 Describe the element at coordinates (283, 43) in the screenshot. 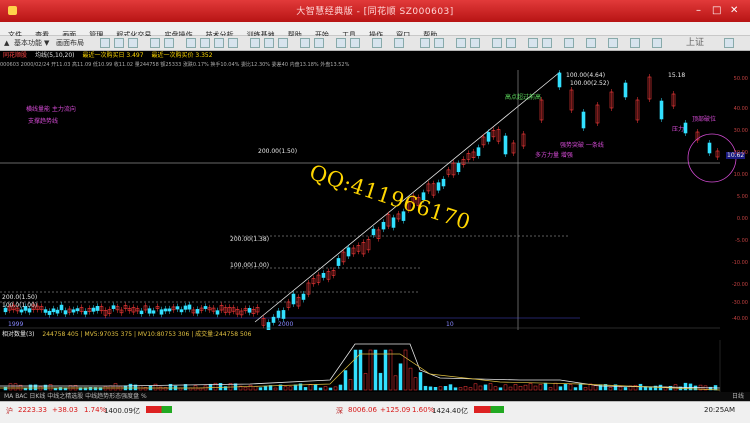

I see `f10-icon` at that location.